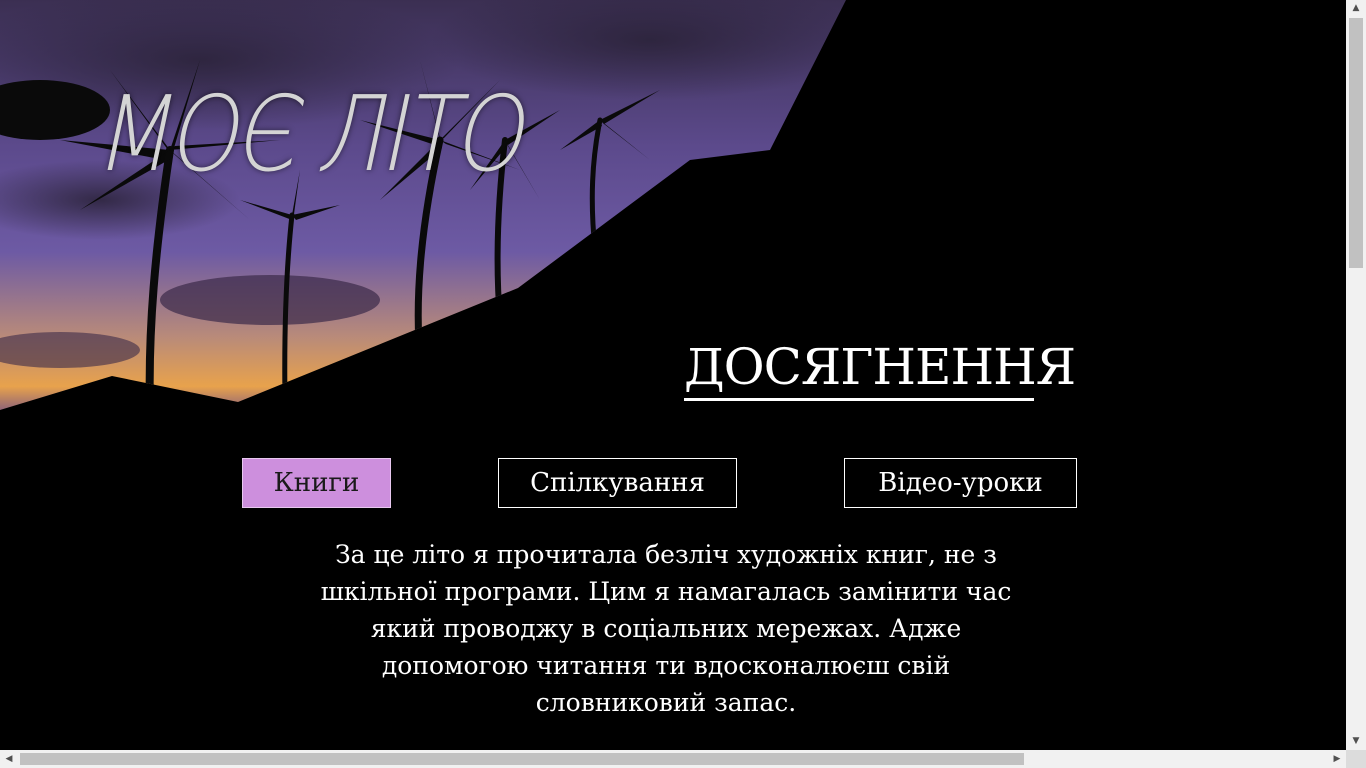 This screenshot has height=768, width=1366. Describe the element at coordinates (9, 759) in the screenshot. I see `triangle-left-icon: ◀` at that location.